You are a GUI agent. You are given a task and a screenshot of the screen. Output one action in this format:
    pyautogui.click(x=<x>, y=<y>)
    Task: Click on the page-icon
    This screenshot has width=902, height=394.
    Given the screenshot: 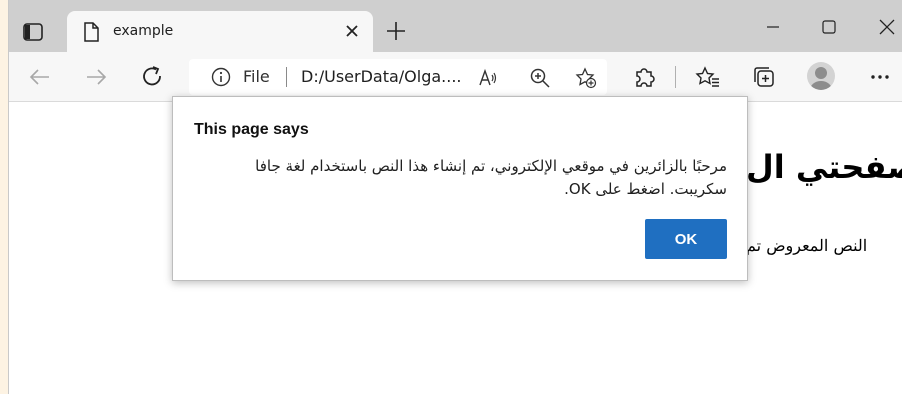 What is the action you would take?
    pyautogui.click(x=91, y=32)
    